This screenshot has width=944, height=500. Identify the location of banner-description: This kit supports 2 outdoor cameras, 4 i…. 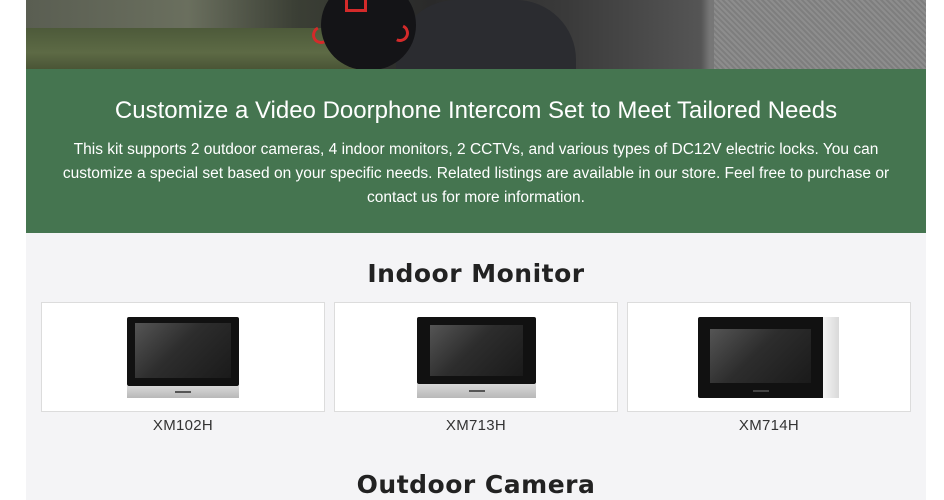
(476, 173).